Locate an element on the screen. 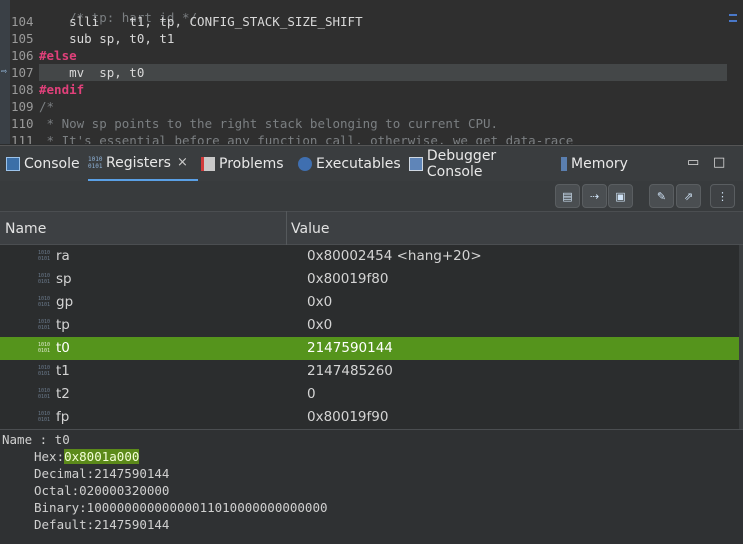  close-tab-icon: × is located at coordinates (182, 162).